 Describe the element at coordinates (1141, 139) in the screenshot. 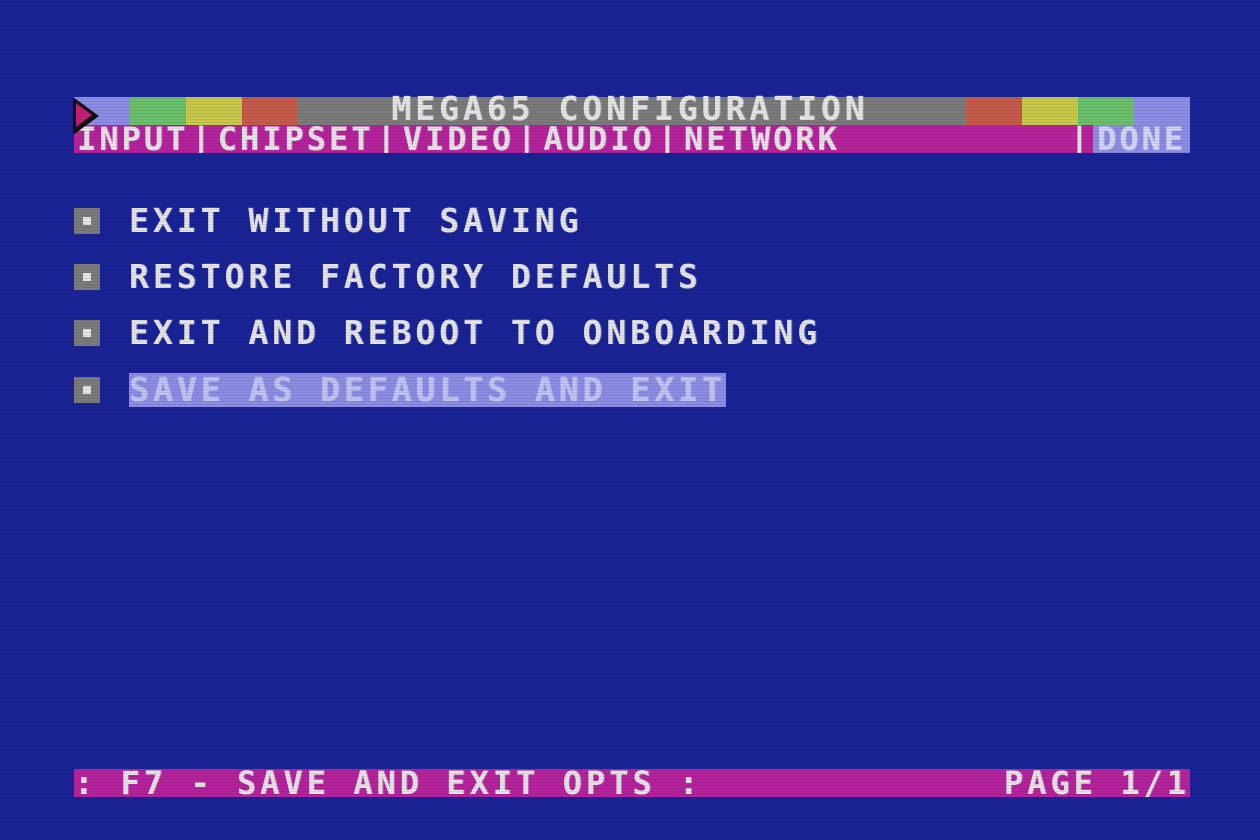

I see `tab-done: DONE` at that location.